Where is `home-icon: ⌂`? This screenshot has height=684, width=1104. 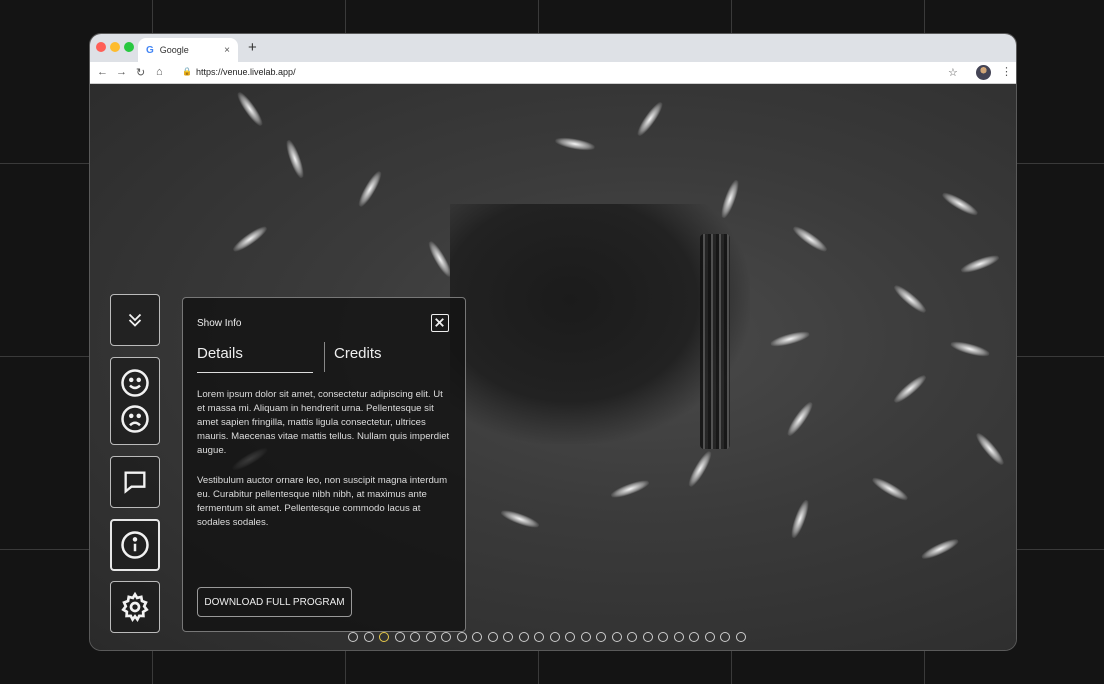 home-icon: ⌂ is located at coordinates (159, 72).